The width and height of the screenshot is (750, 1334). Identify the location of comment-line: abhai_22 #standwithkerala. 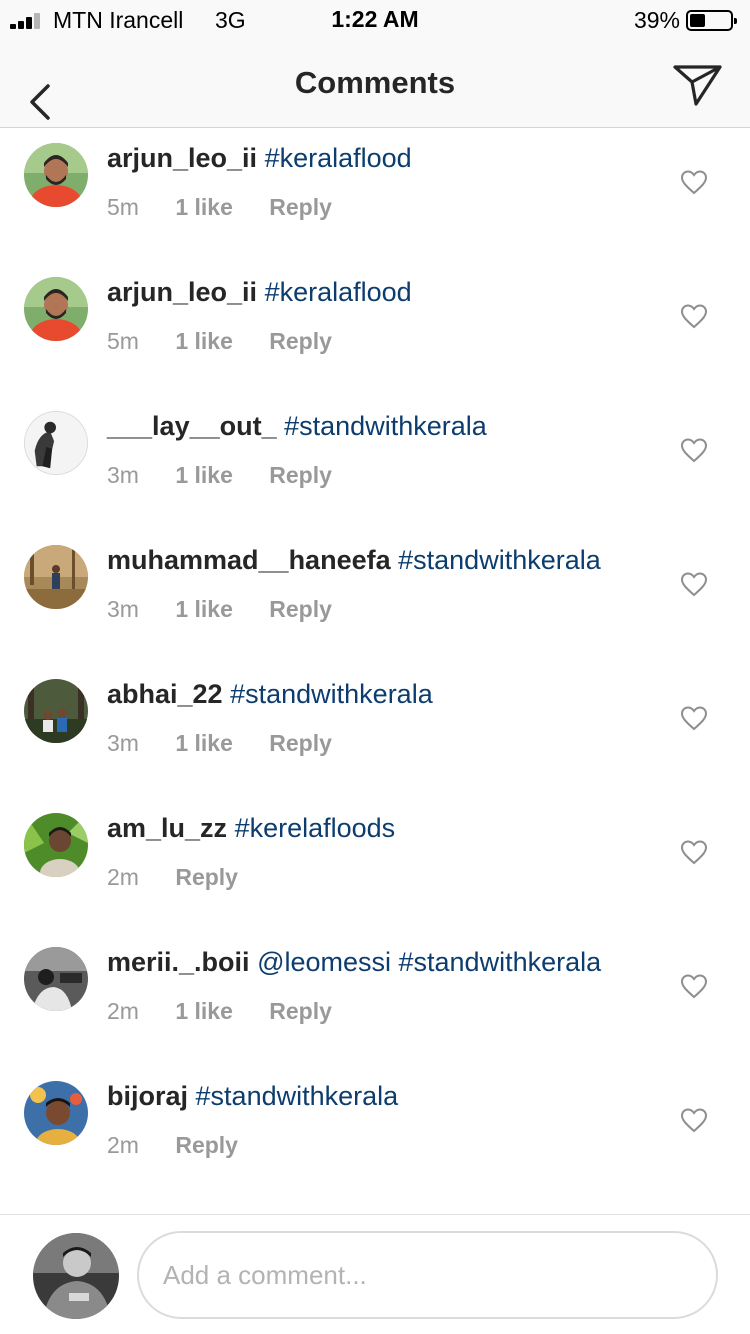
(270, 694).